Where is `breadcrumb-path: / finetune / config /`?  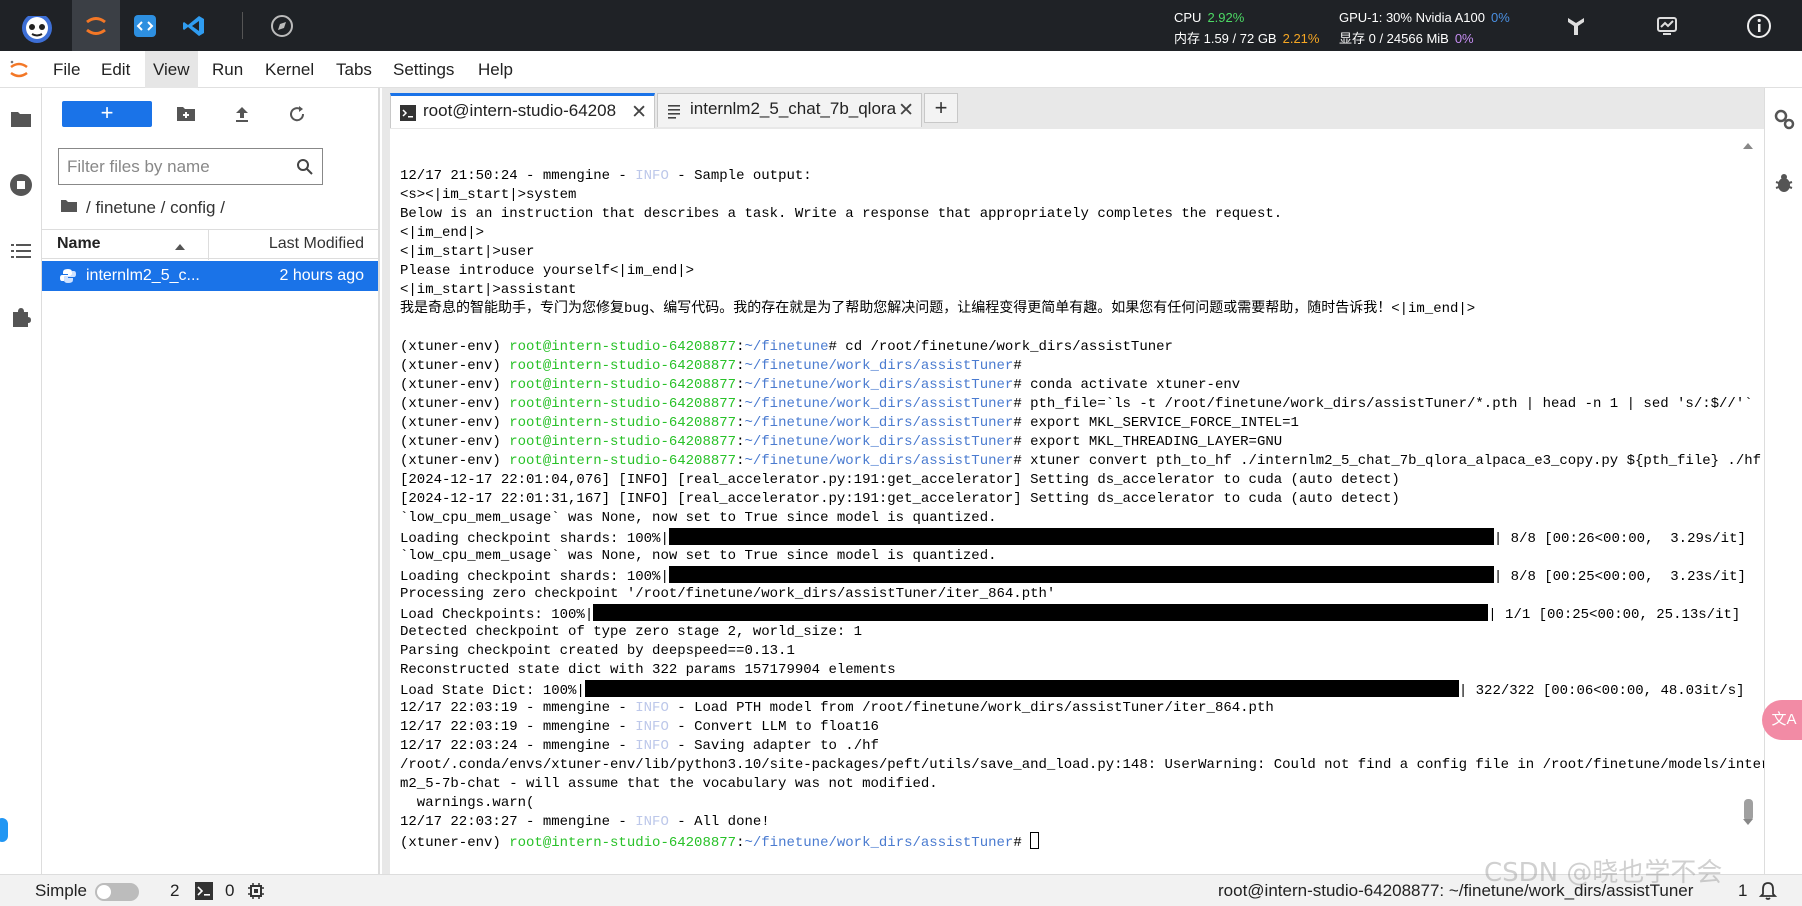 breadcrumb-path: / finetune / config / is located at coordinates (155, 208).